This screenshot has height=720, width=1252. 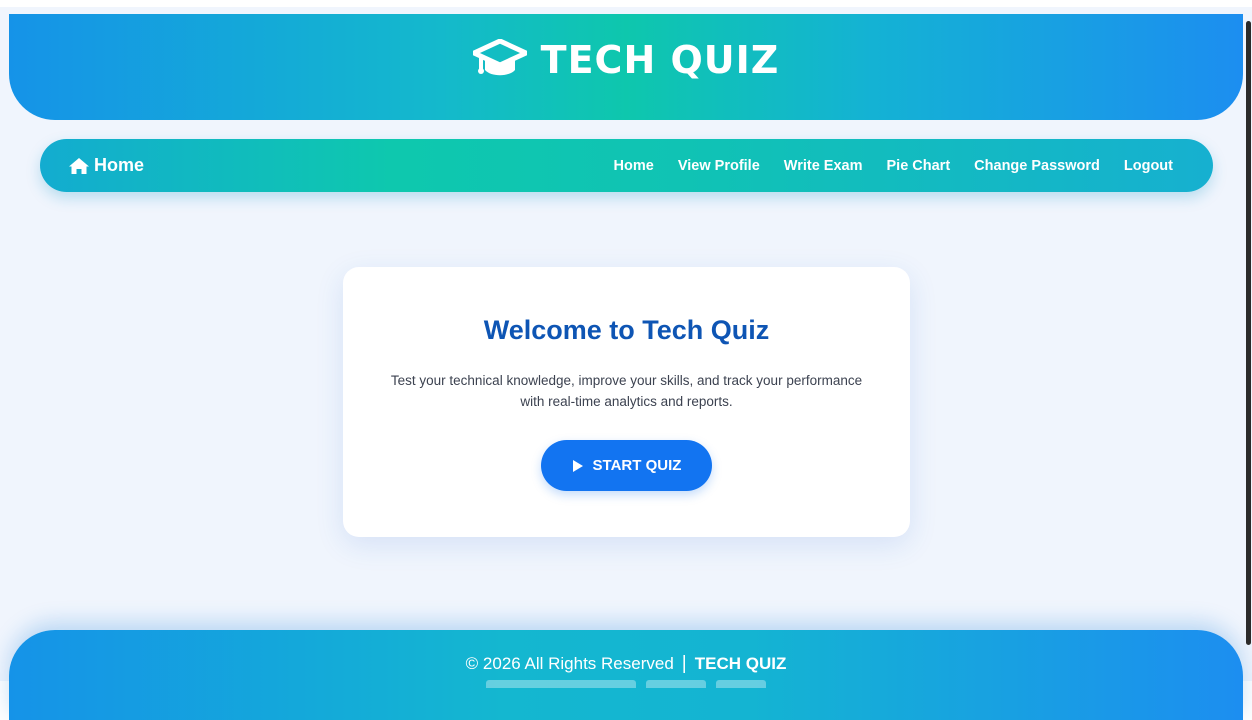 I want to click on footer-copyright: © 2026 All Rights Reserved, so click(x=569, y=663).